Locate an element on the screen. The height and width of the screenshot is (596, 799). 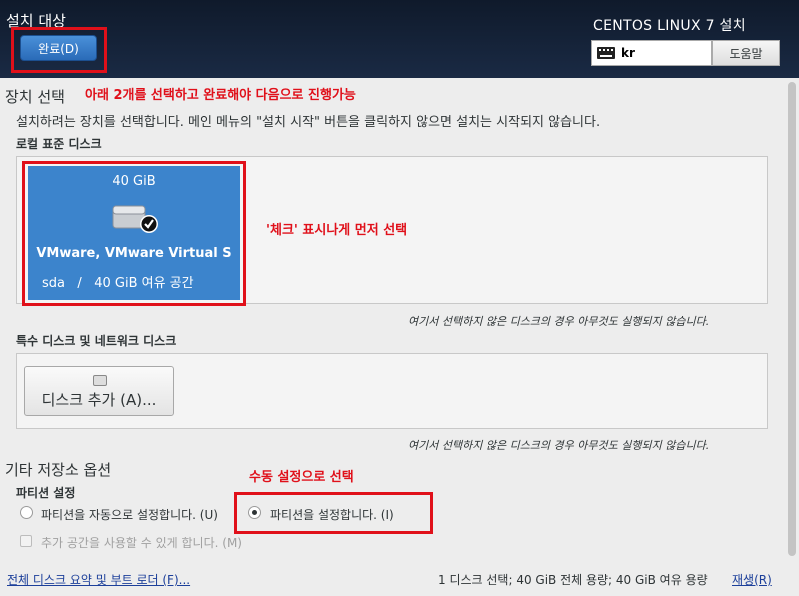
disk-add-icon is located at coordinates (100, 380).